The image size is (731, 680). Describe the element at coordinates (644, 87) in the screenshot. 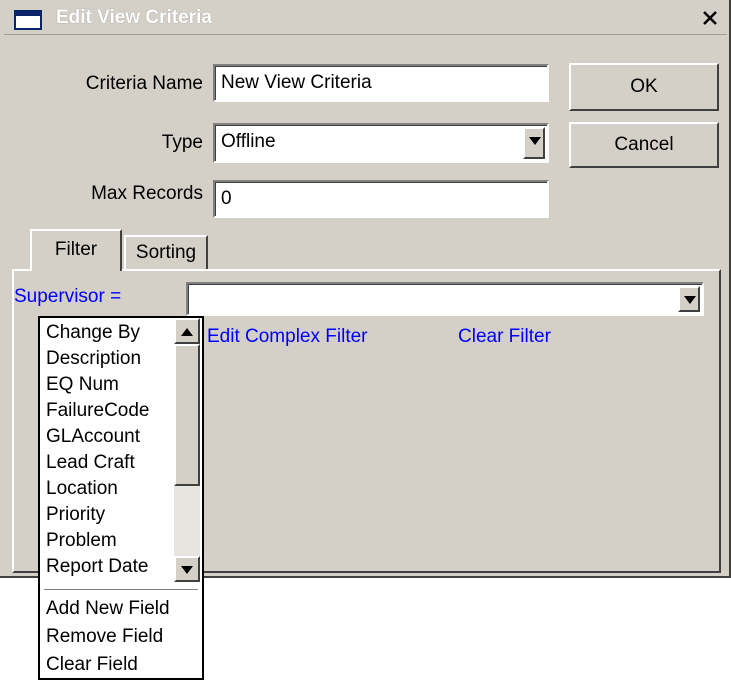

I see `ok-button: OK` at that location.